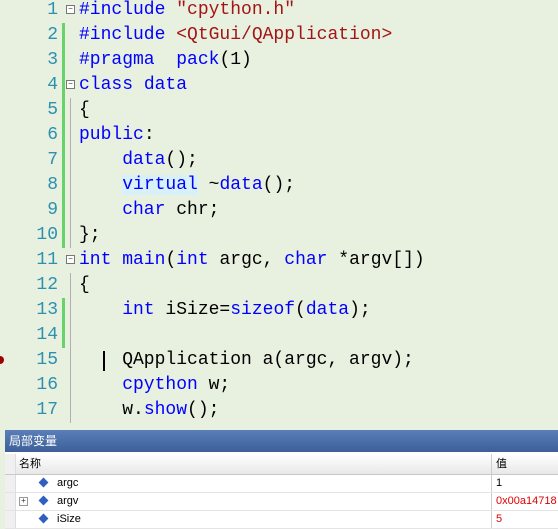  I want to click on code-token: public, so click(111, 135).